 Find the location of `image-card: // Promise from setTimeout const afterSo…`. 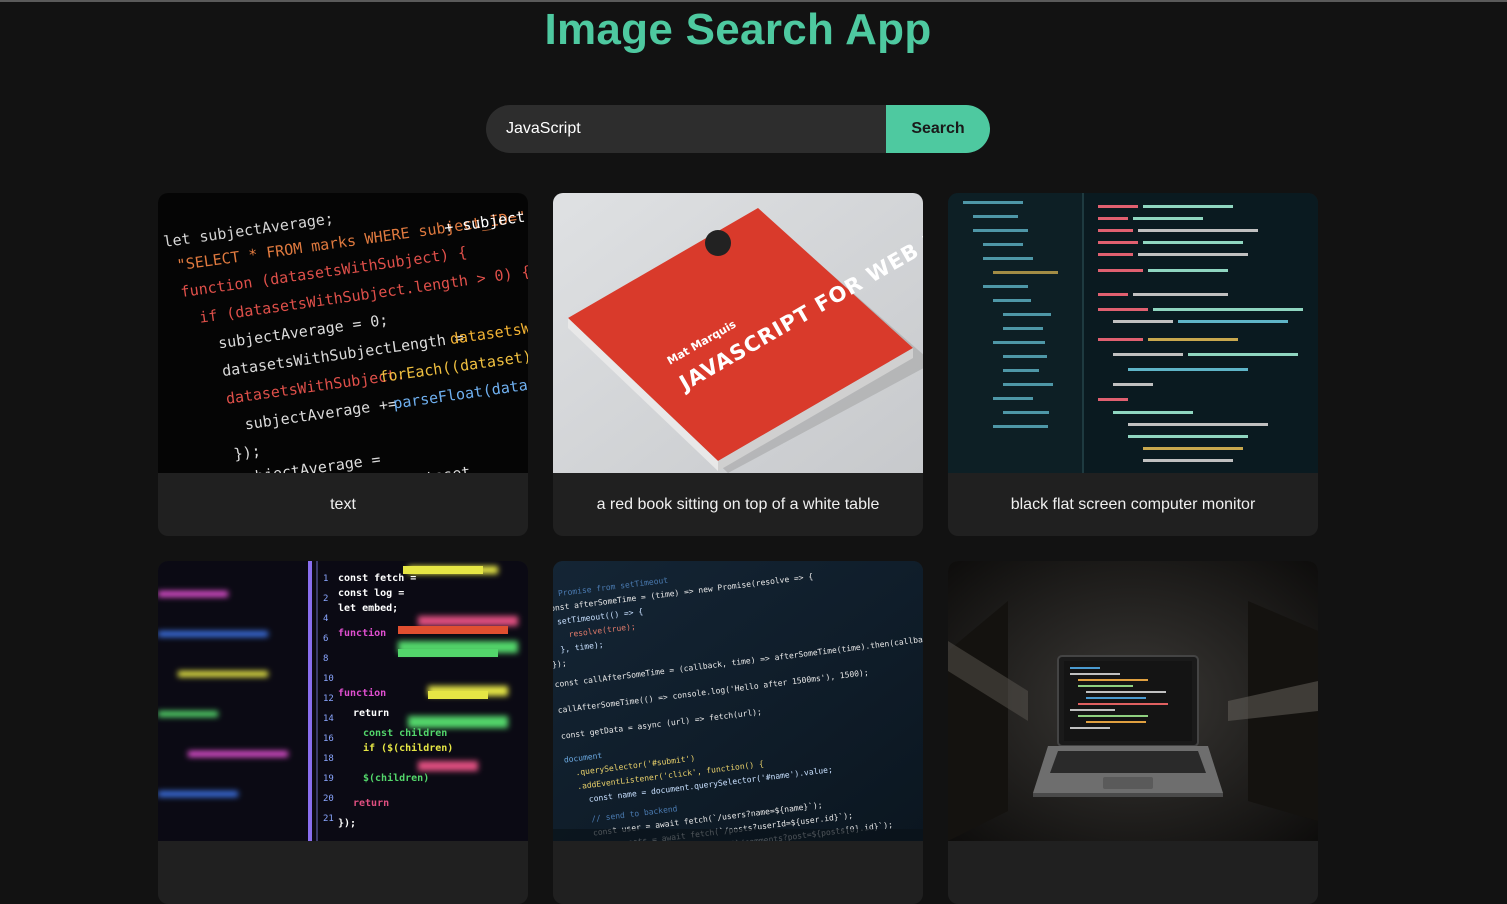

image-card: // Promise from setTimeout const afterSo… is located at coordinates (738, 732).